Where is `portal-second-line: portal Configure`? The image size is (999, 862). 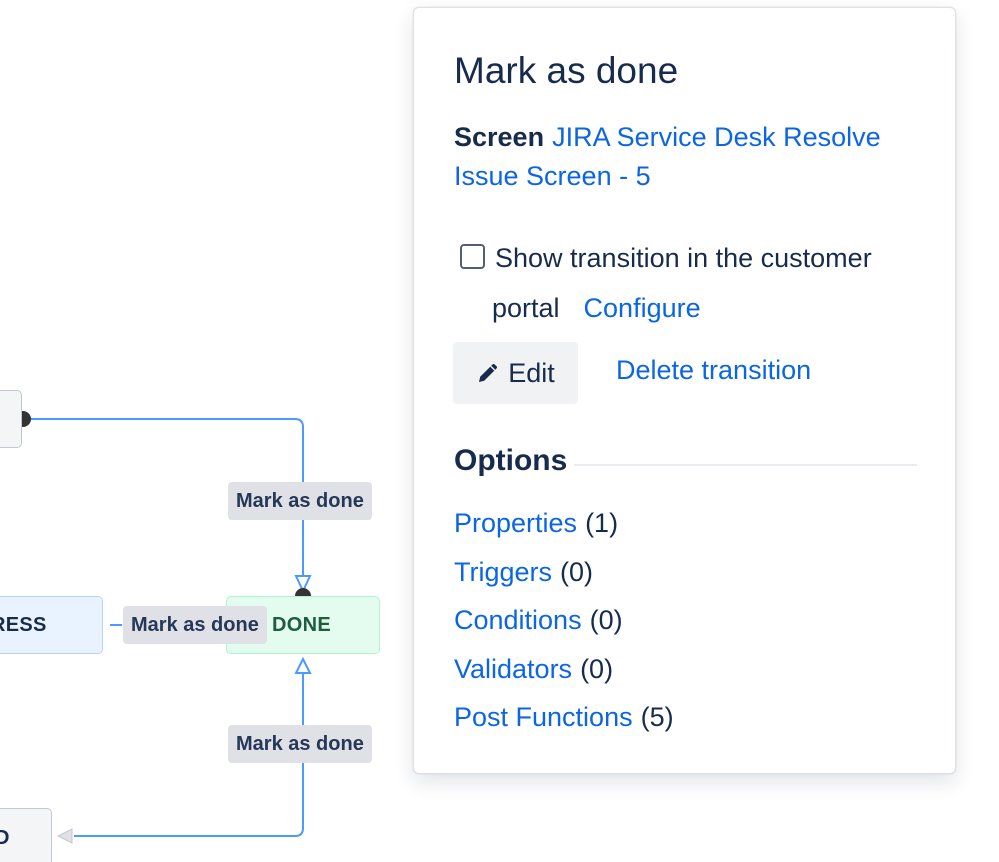
portal-second-line: portal Configure is located at coordinates (596, 308).